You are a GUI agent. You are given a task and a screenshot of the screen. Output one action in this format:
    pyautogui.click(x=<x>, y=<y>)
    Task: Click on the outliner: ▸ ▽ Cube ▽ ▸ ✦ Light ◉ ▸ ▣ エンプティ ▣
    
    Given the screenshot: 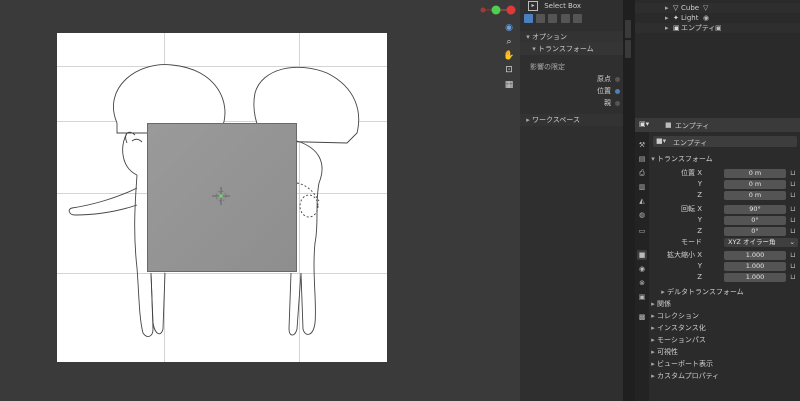 What is the action you would take?
    pyautogui.click(x=717, y=59)
    